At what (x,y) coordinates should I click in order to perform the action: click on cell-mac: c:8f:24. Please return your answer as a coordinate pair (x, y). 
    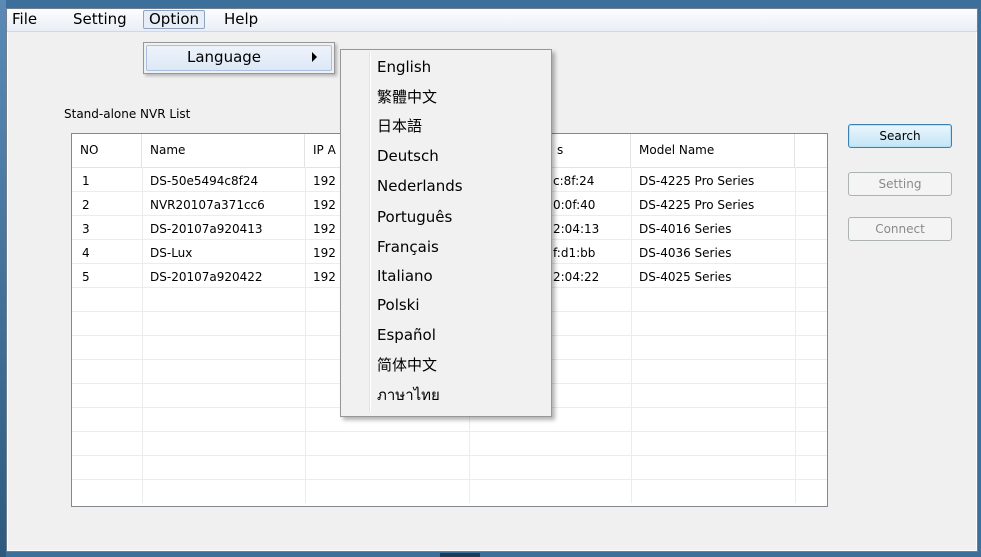
    Looking at the image, I should click on (574, 181).